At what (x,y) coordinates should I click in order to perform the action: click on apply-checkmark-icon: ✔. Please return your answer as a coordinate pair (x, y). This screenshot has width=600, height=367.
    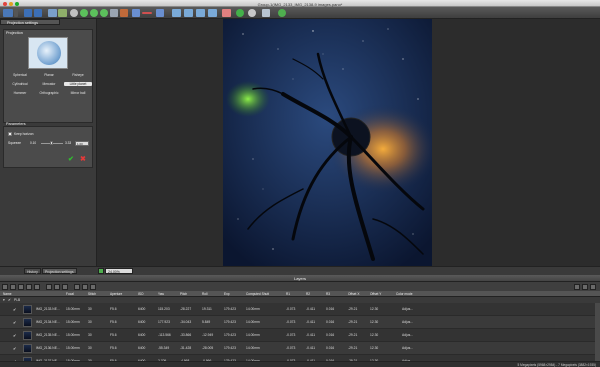
    Looking at the image, I should click on (71, 159).